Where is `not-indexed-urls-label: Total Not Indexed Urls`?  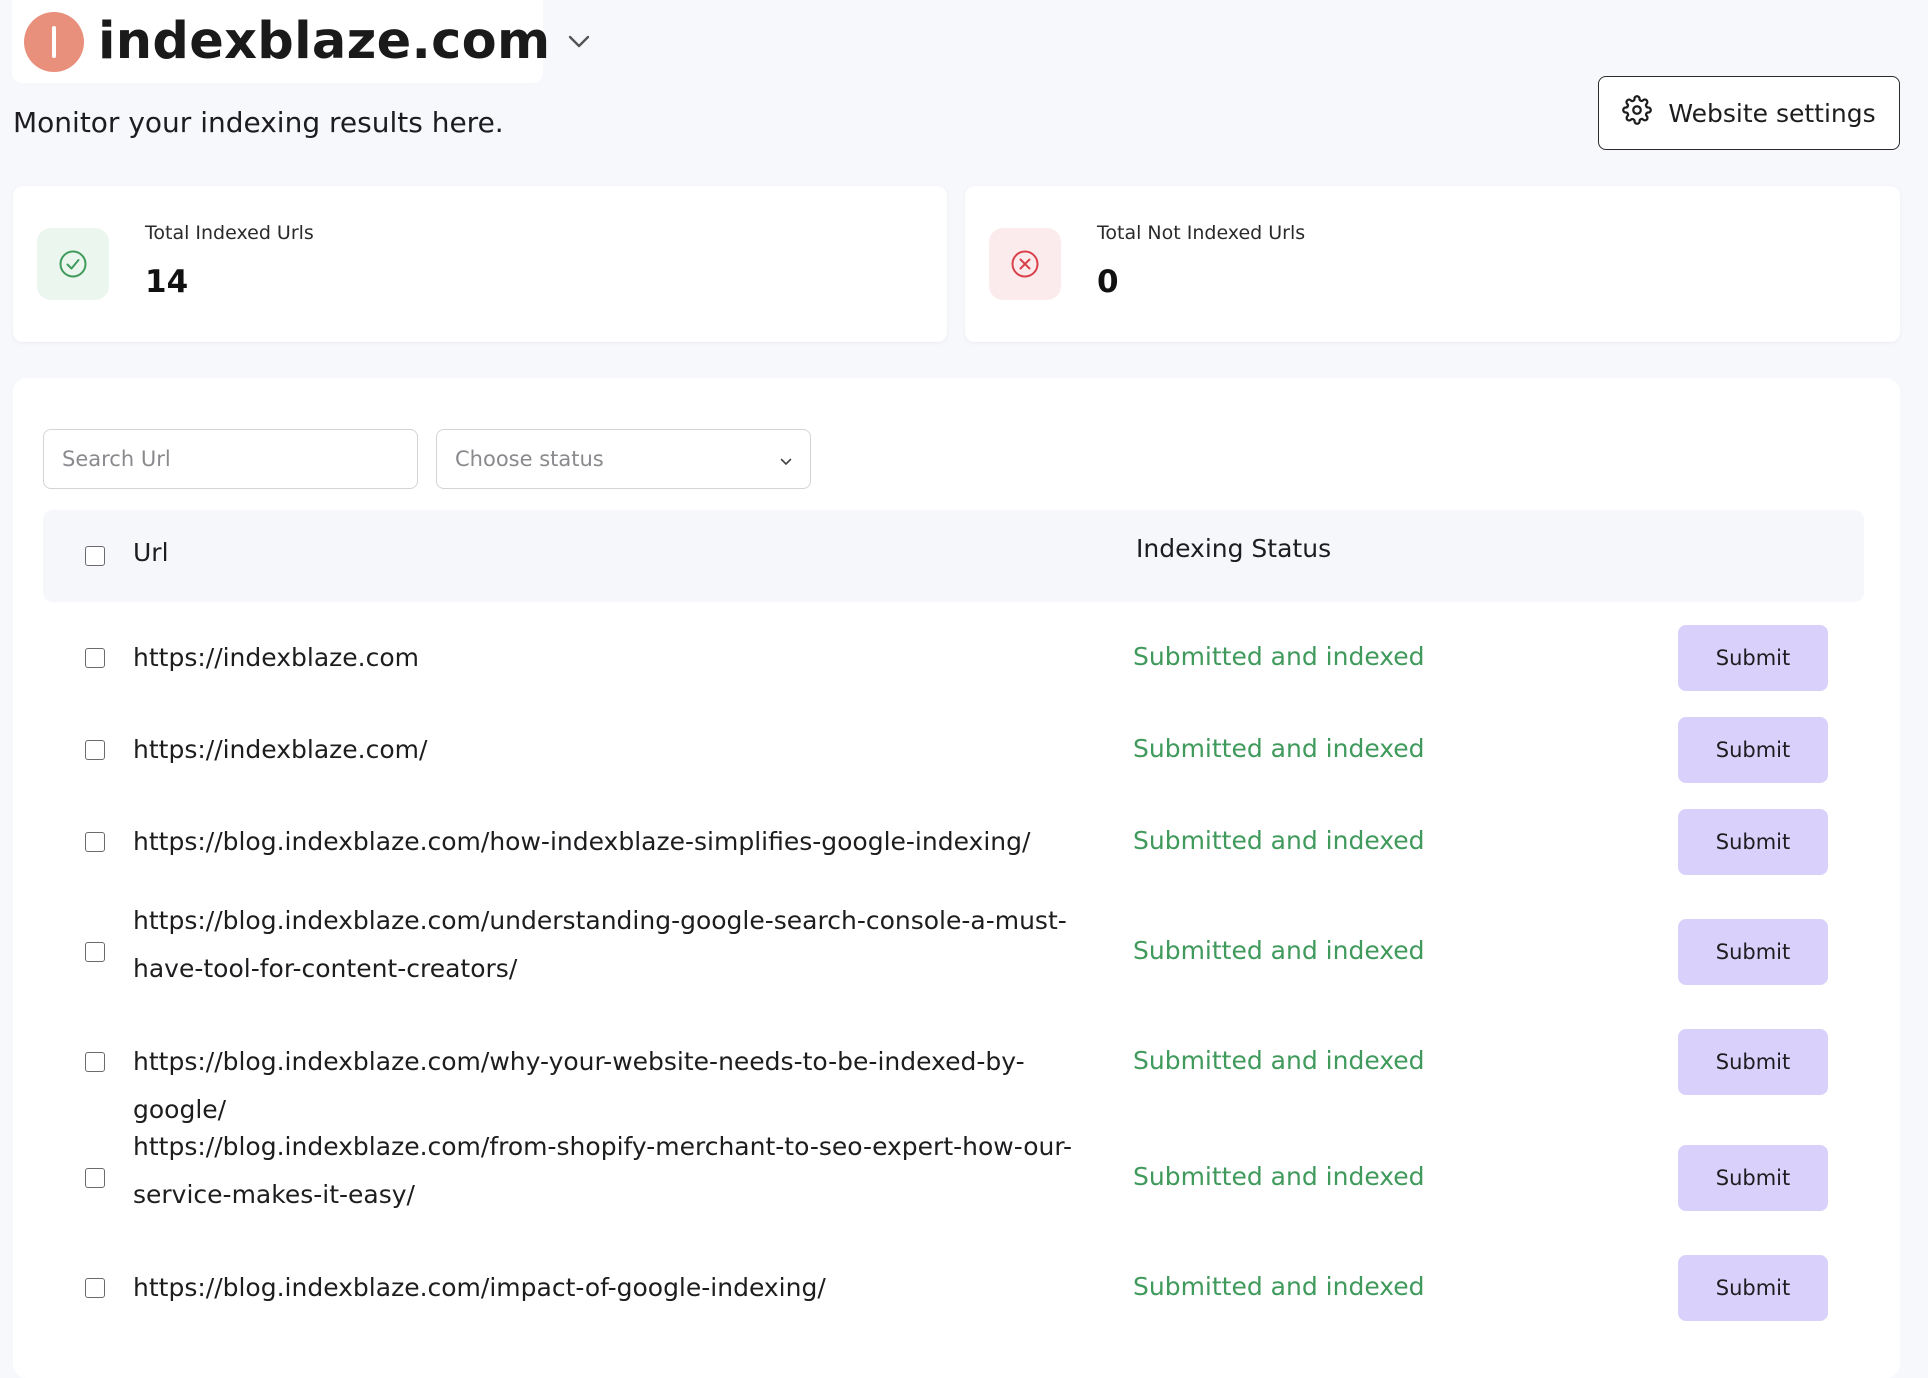
not-indexed-urls-label: Total Not Indexed Urls is located at coordinates (1201, 233).